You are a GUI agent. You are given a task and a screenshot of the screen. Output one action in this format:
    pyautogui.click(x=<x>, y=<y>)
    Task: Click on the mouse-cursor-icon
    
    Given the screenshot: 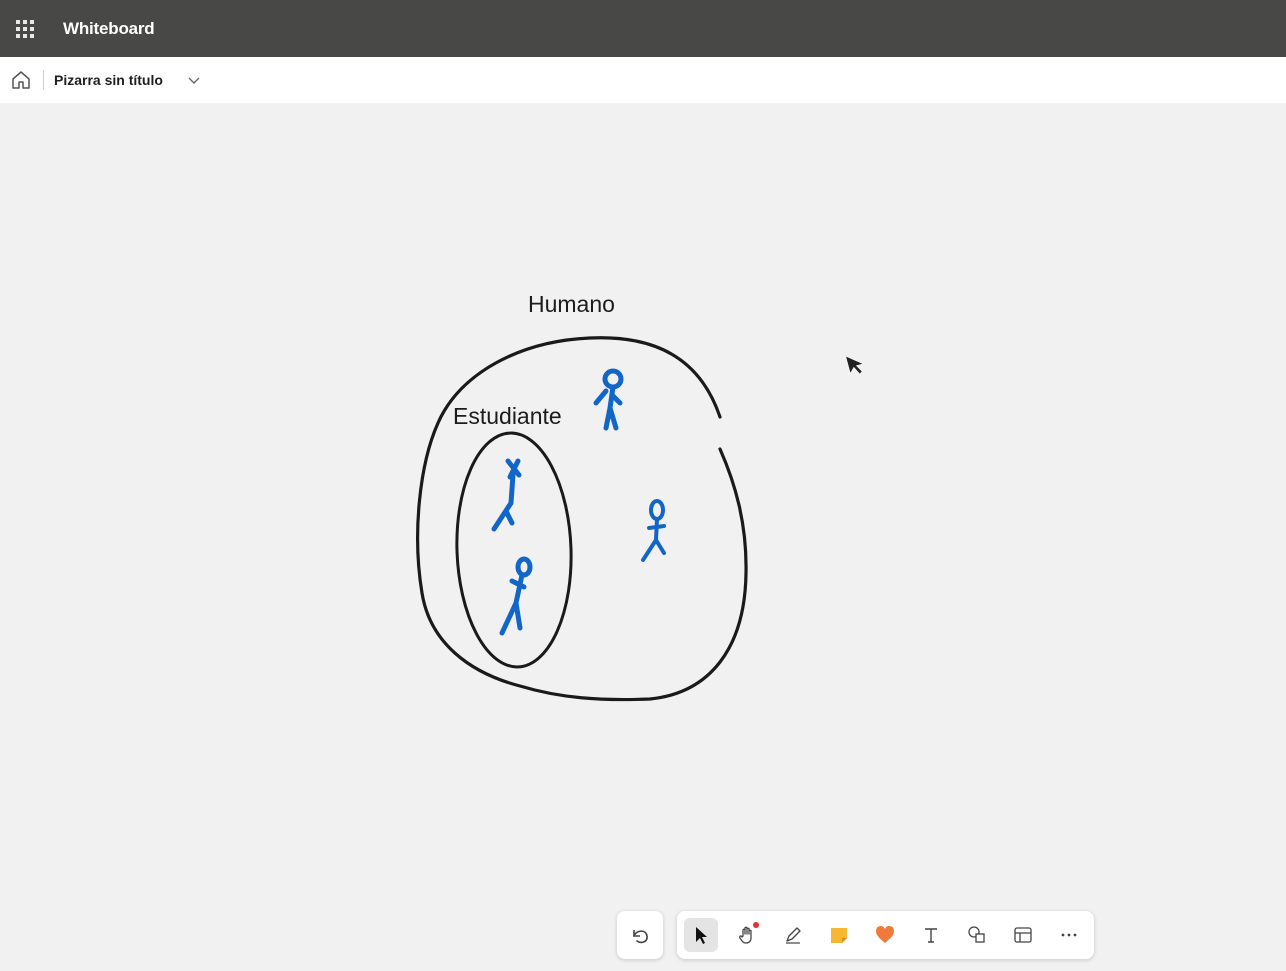 What is the action you would take?
    pyautogui.click(x=856, y=365)
    